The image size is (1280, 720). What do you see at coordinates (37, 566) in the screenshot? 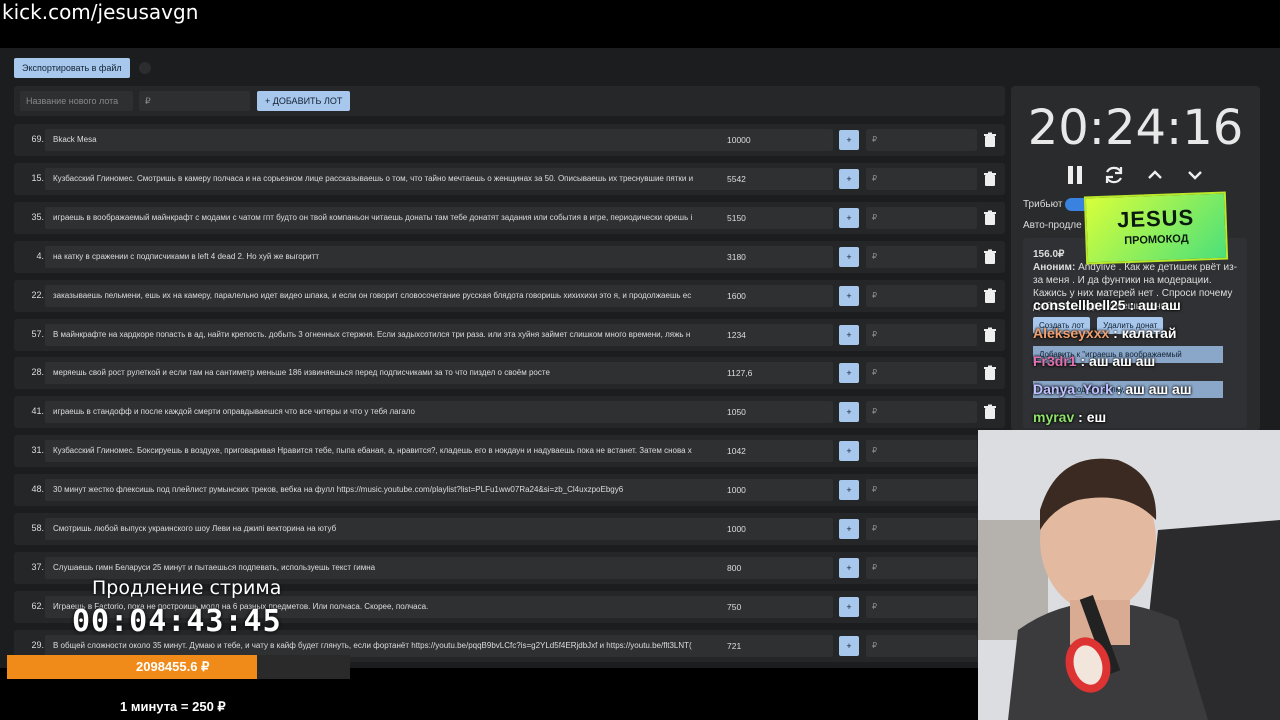
I see `lot-number: 37.` at bounding box center [37, 566].